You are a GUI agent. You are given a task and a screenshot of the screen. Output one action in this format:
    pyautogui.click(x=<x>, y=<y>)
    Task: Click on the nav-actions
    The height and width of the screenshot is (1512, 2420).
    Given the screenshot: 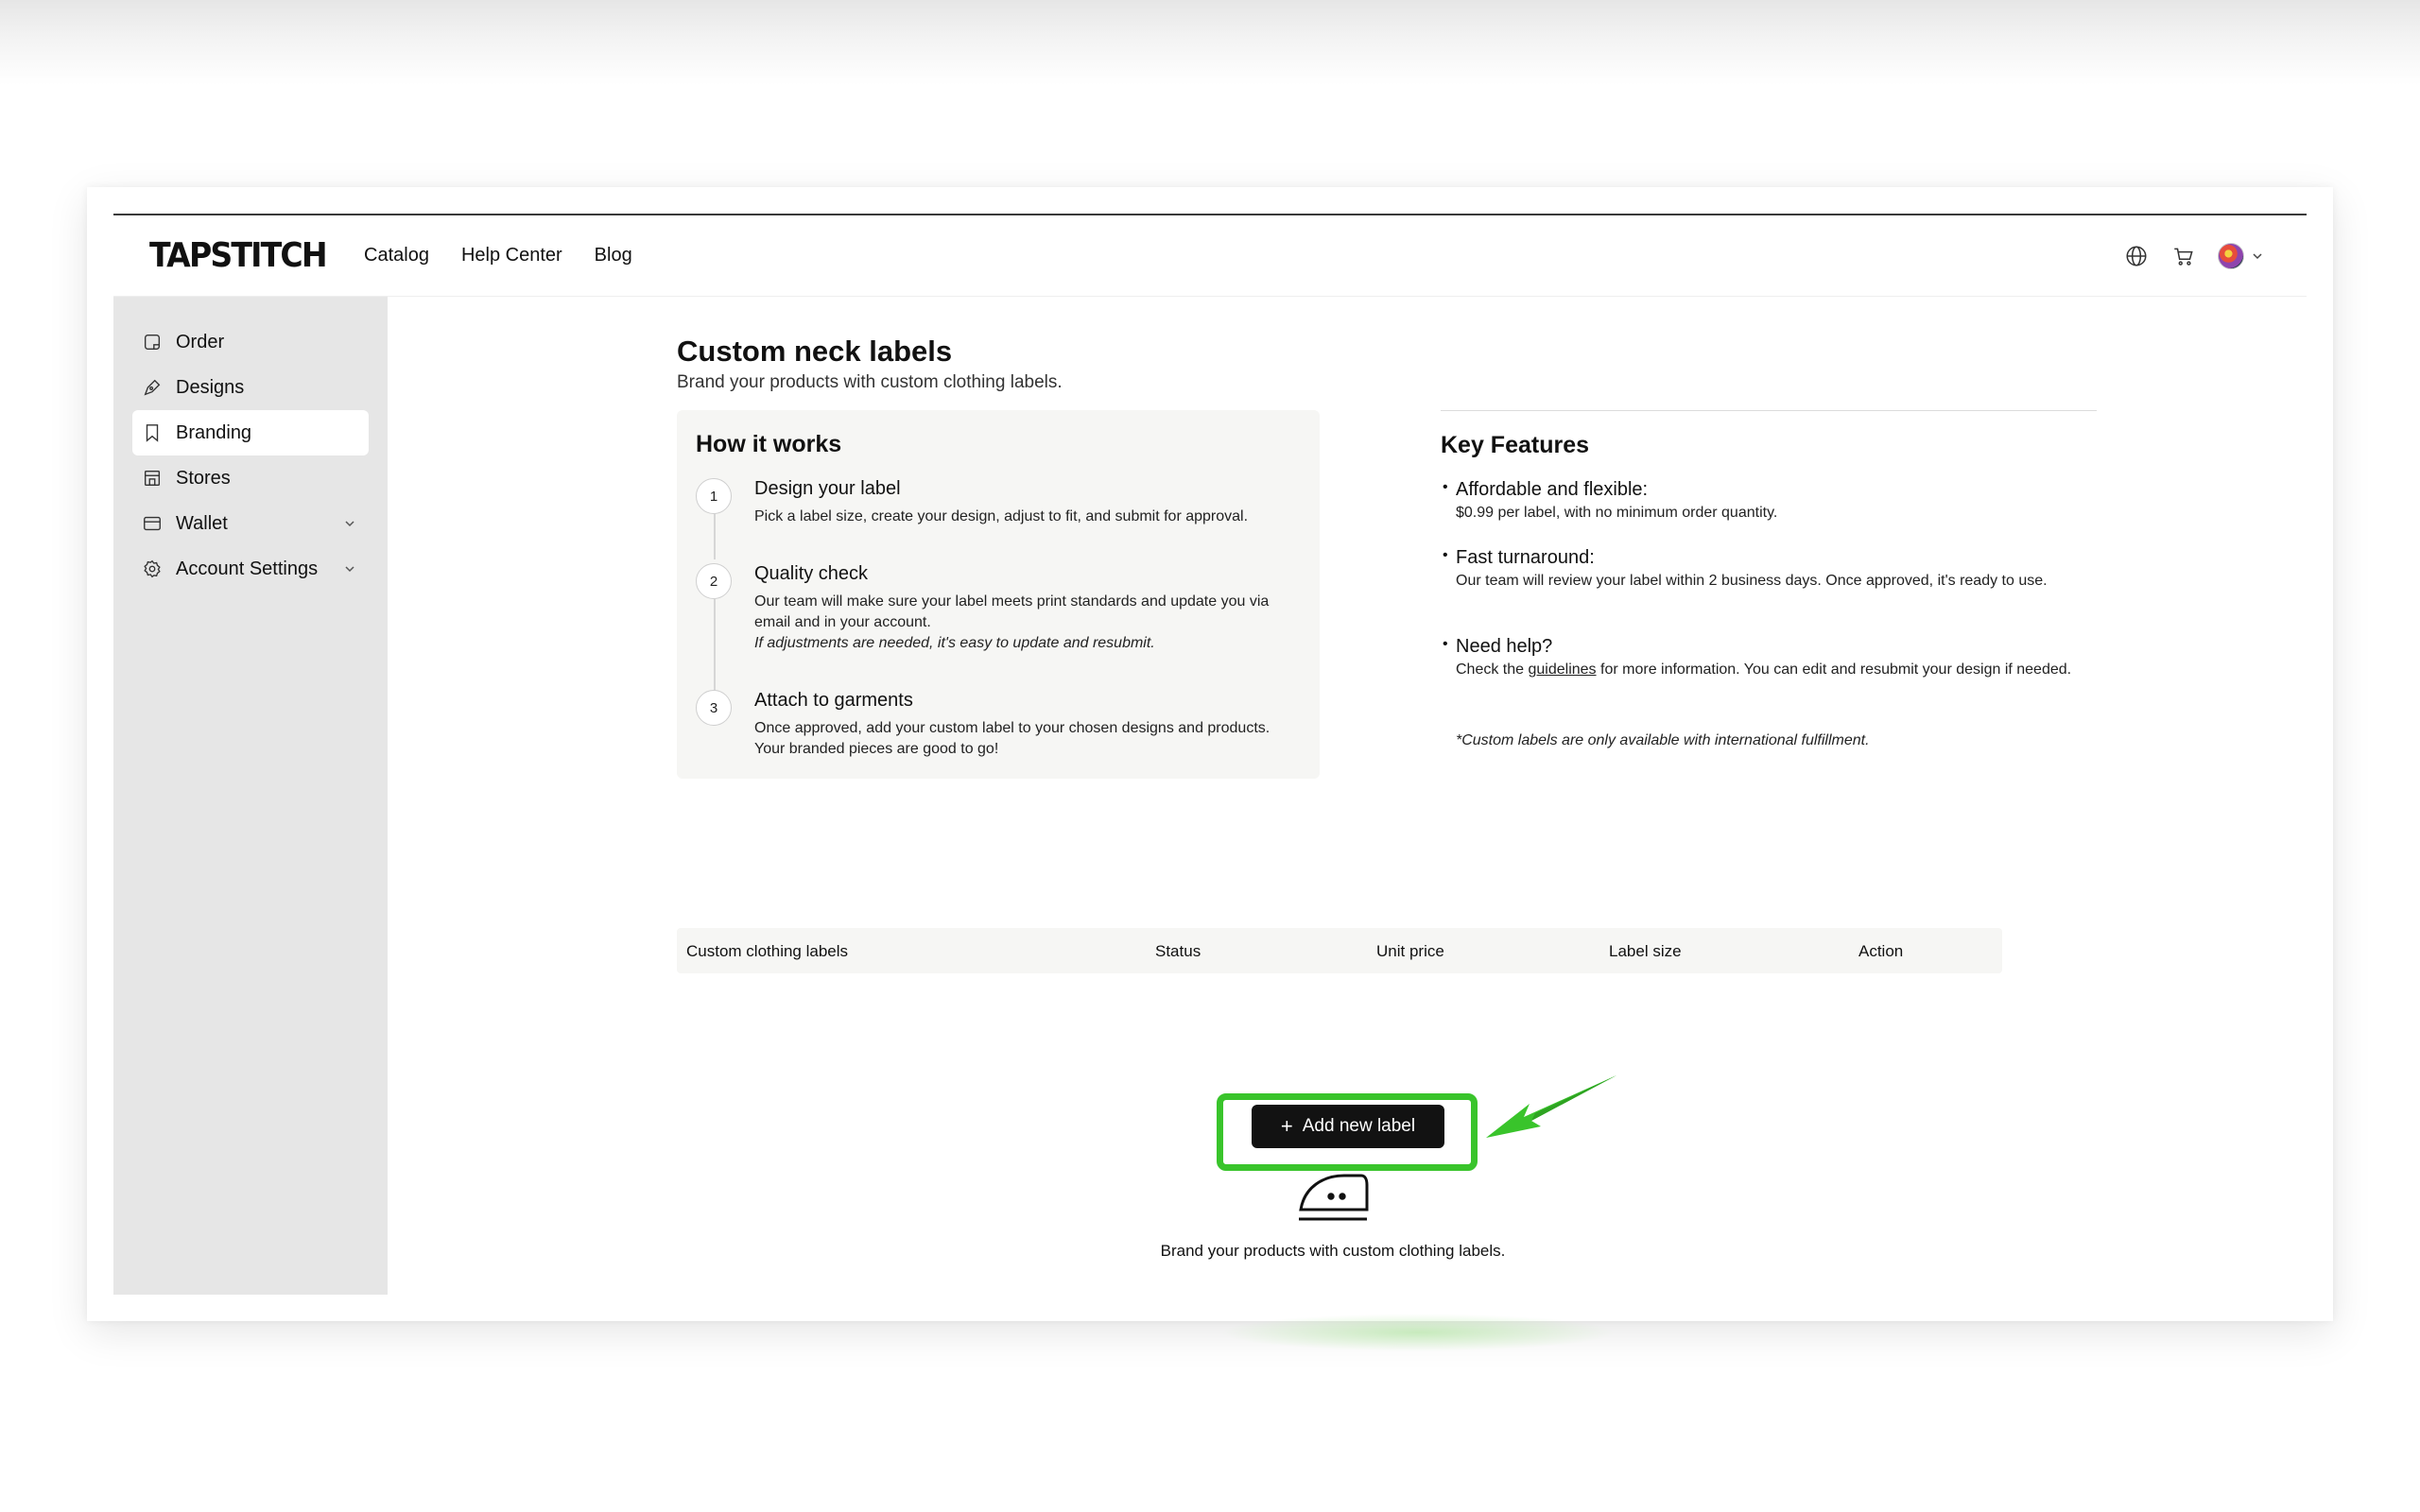 What is the action you would take?
    pyautogui.click(x=2194, y=255)
    